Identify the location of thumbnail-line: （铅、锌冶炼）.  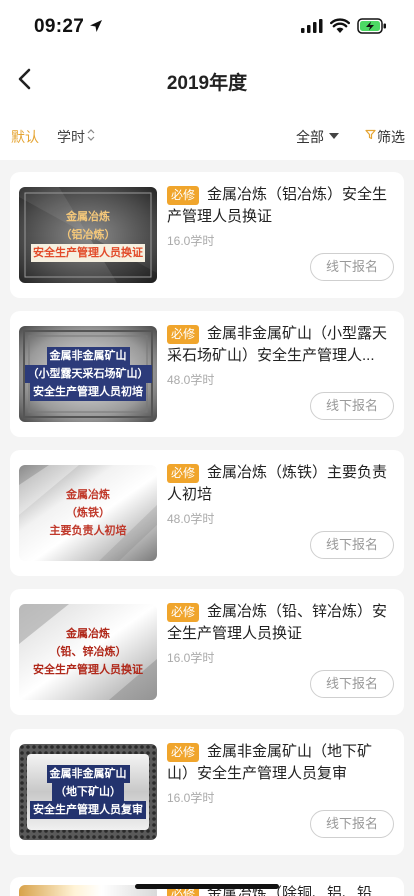
(88, 652).